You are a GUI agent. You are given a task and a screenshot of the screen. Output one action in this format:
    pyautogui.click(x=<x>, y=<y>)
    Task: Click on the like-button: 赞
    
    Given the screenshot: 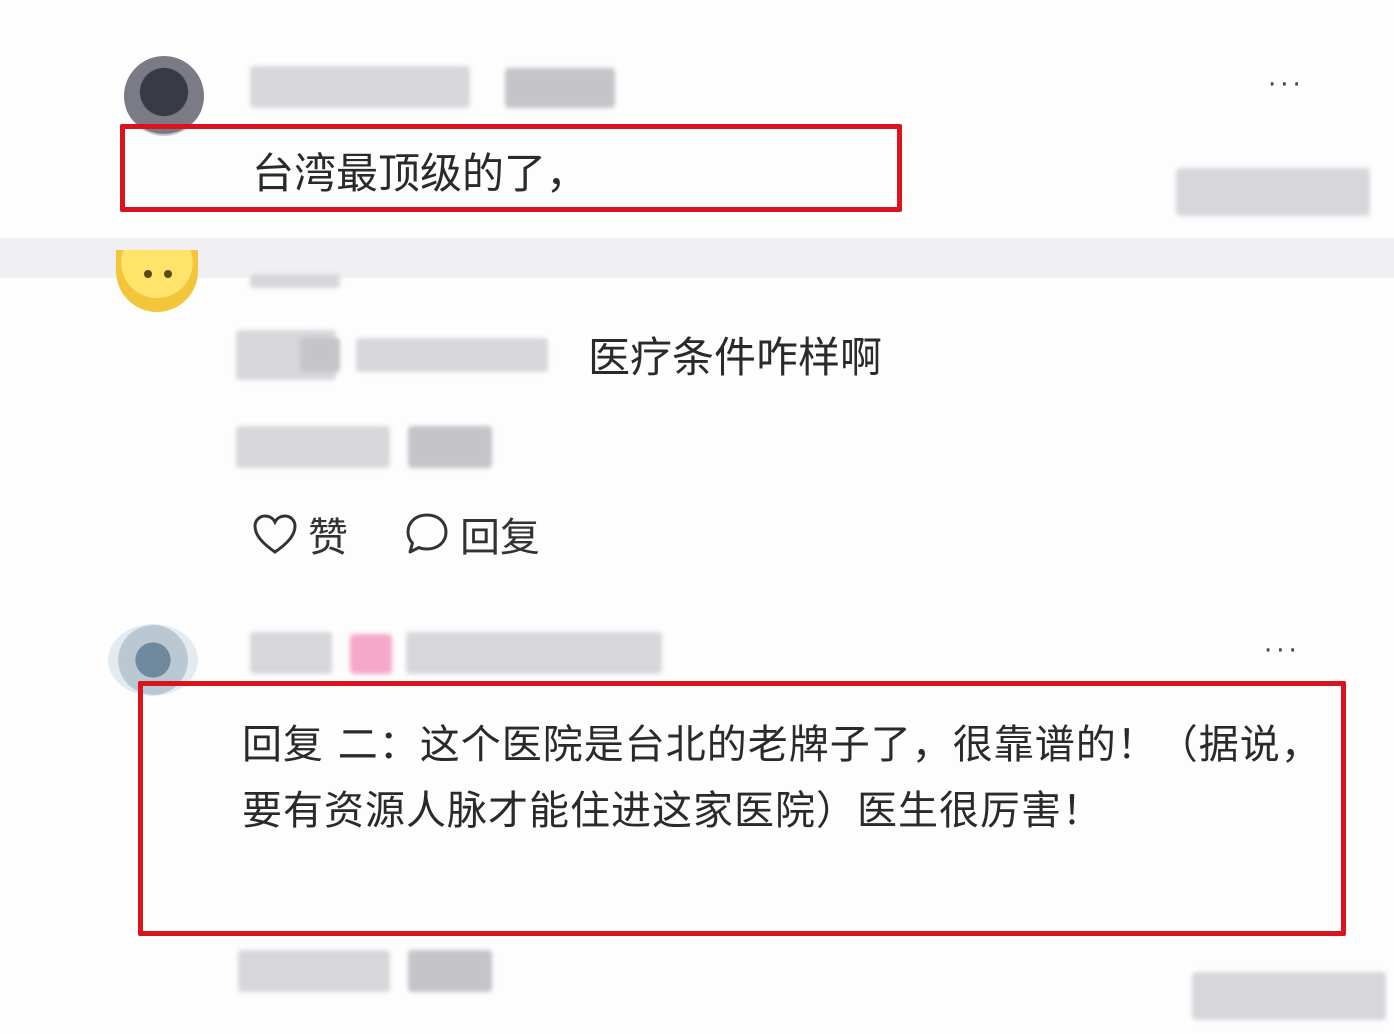 What is the action you would take?
    pyautogui.click(x=300, y=534)
    